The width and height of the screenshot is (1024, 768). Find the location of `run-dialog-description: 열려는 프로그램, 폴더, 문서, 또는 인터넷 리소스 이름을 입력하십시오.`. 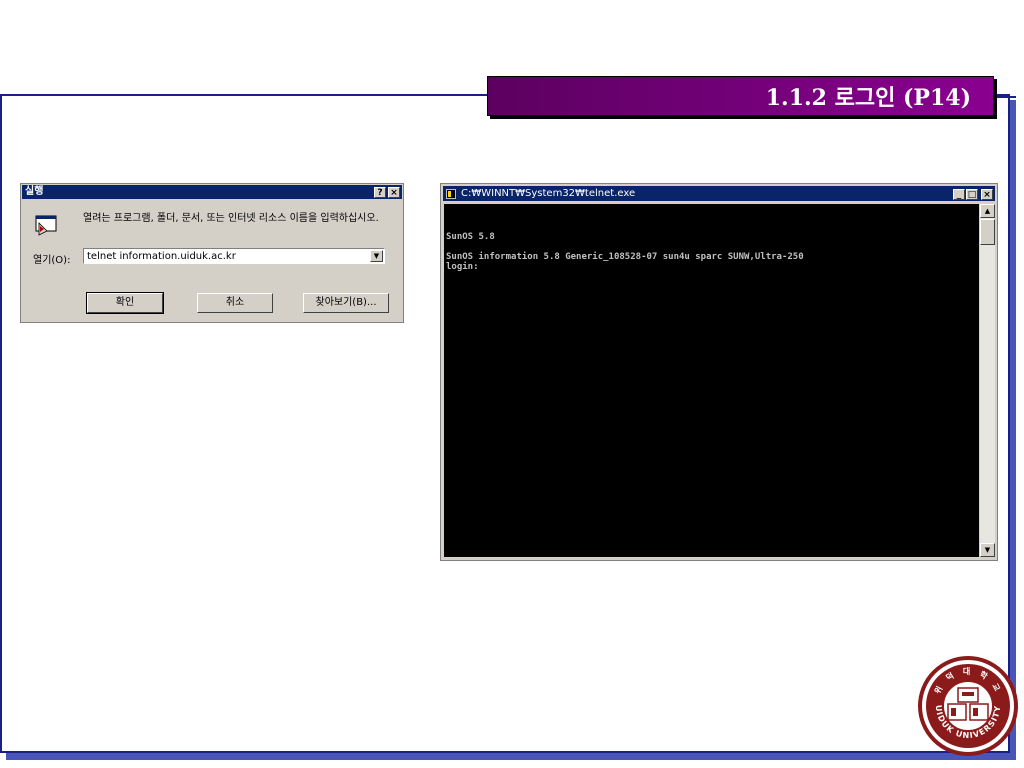

run-dialog-description: 열려는 프로그램, 폴더, 문서, 또는 인터넷 리소스 이름을 입력하십시오. is located at coordinates (231, 218).